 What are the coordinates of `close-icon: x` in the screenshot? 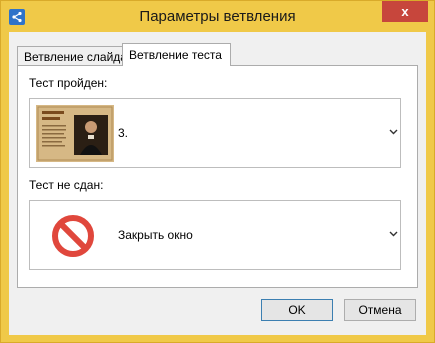 It's located at (405, 11).